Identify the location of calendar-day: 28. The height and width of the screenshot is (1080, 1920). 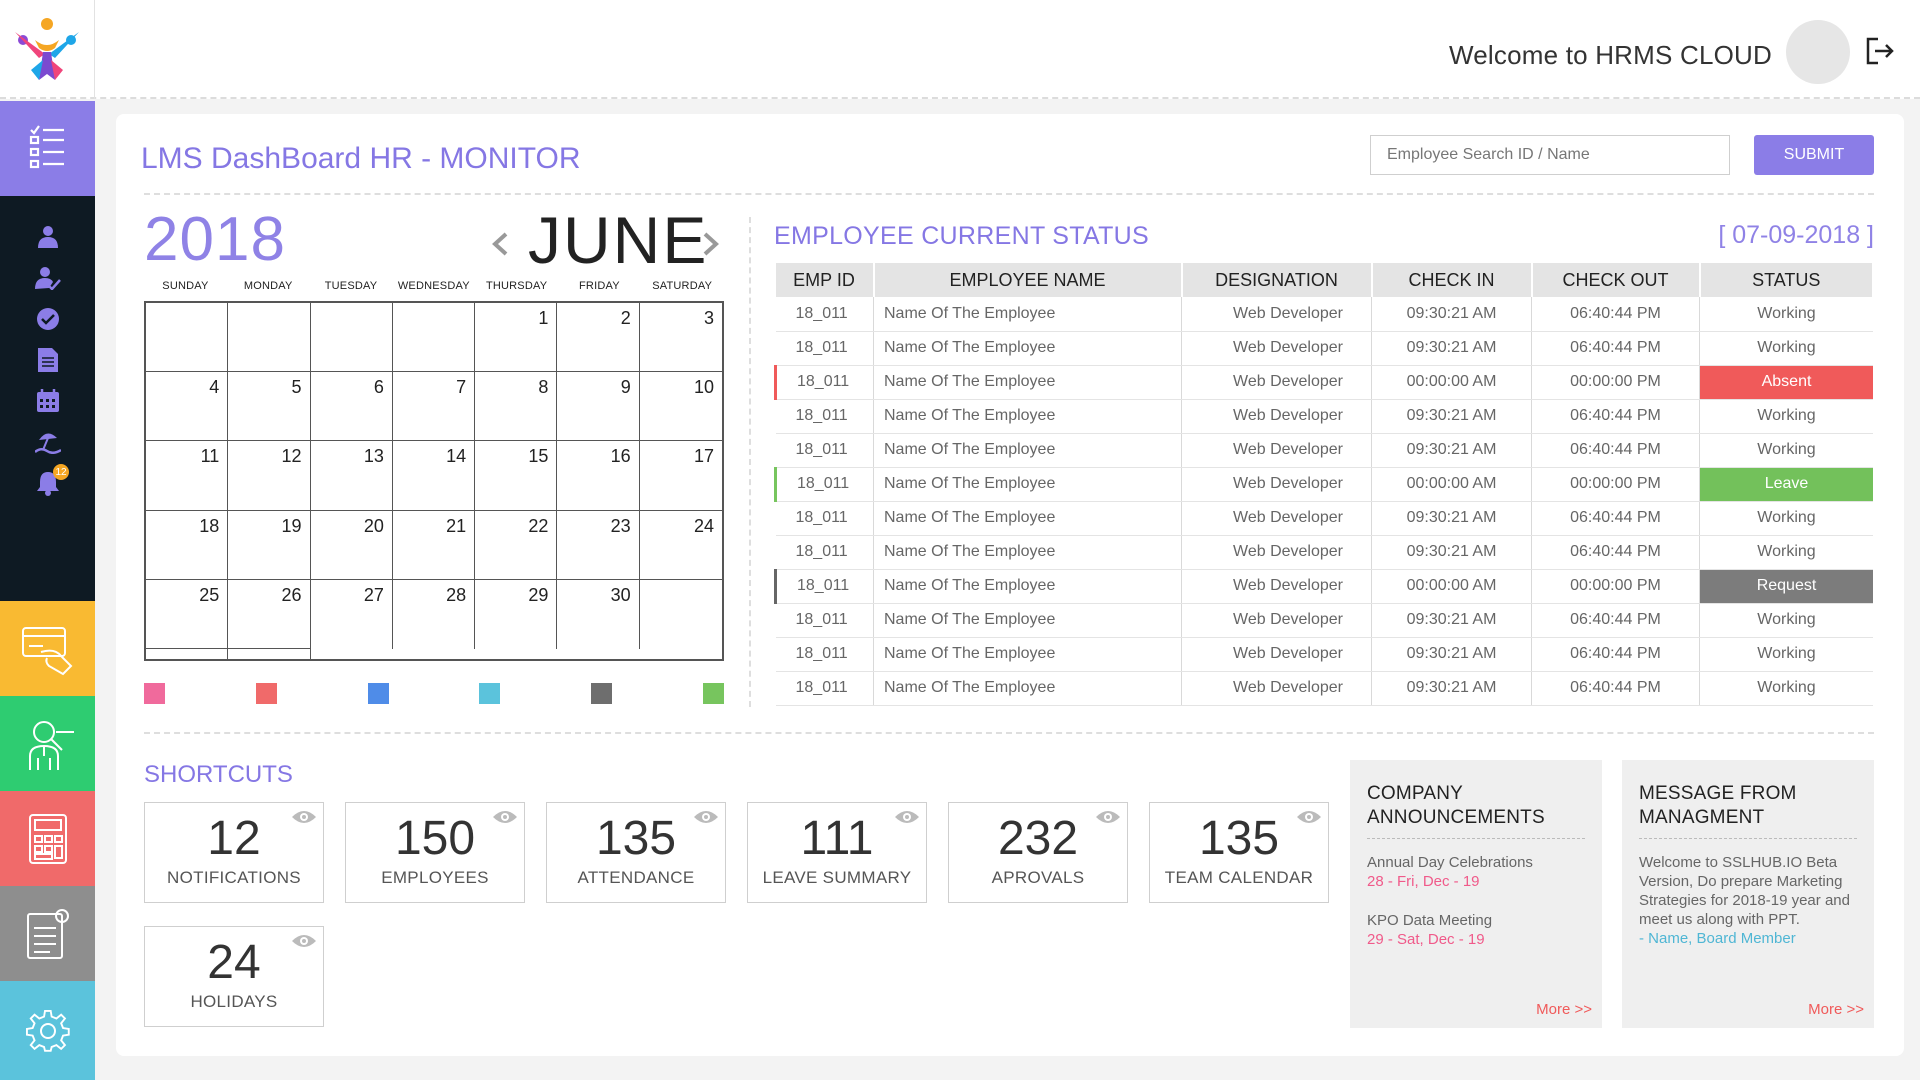
(434, 614).